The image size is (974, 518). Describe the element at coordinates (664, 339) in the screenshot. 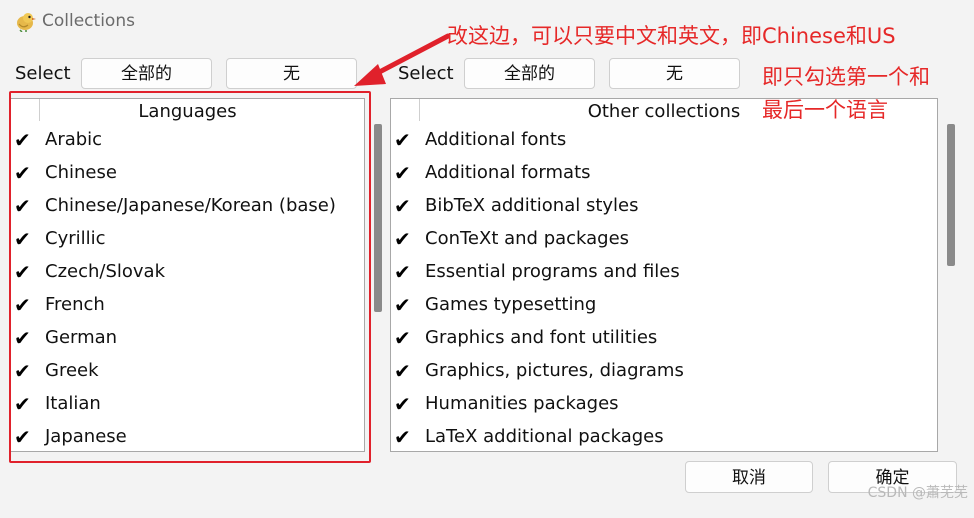

I see `list-item: ✔ Graphics and font utilities` at that location.